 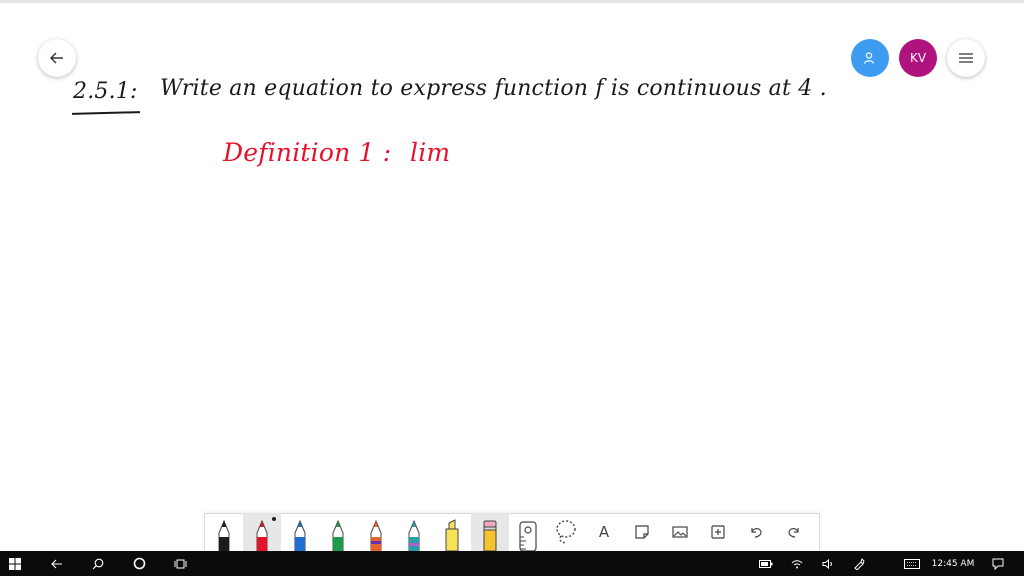 I want to click on start-button, so click(x=15, y=563).